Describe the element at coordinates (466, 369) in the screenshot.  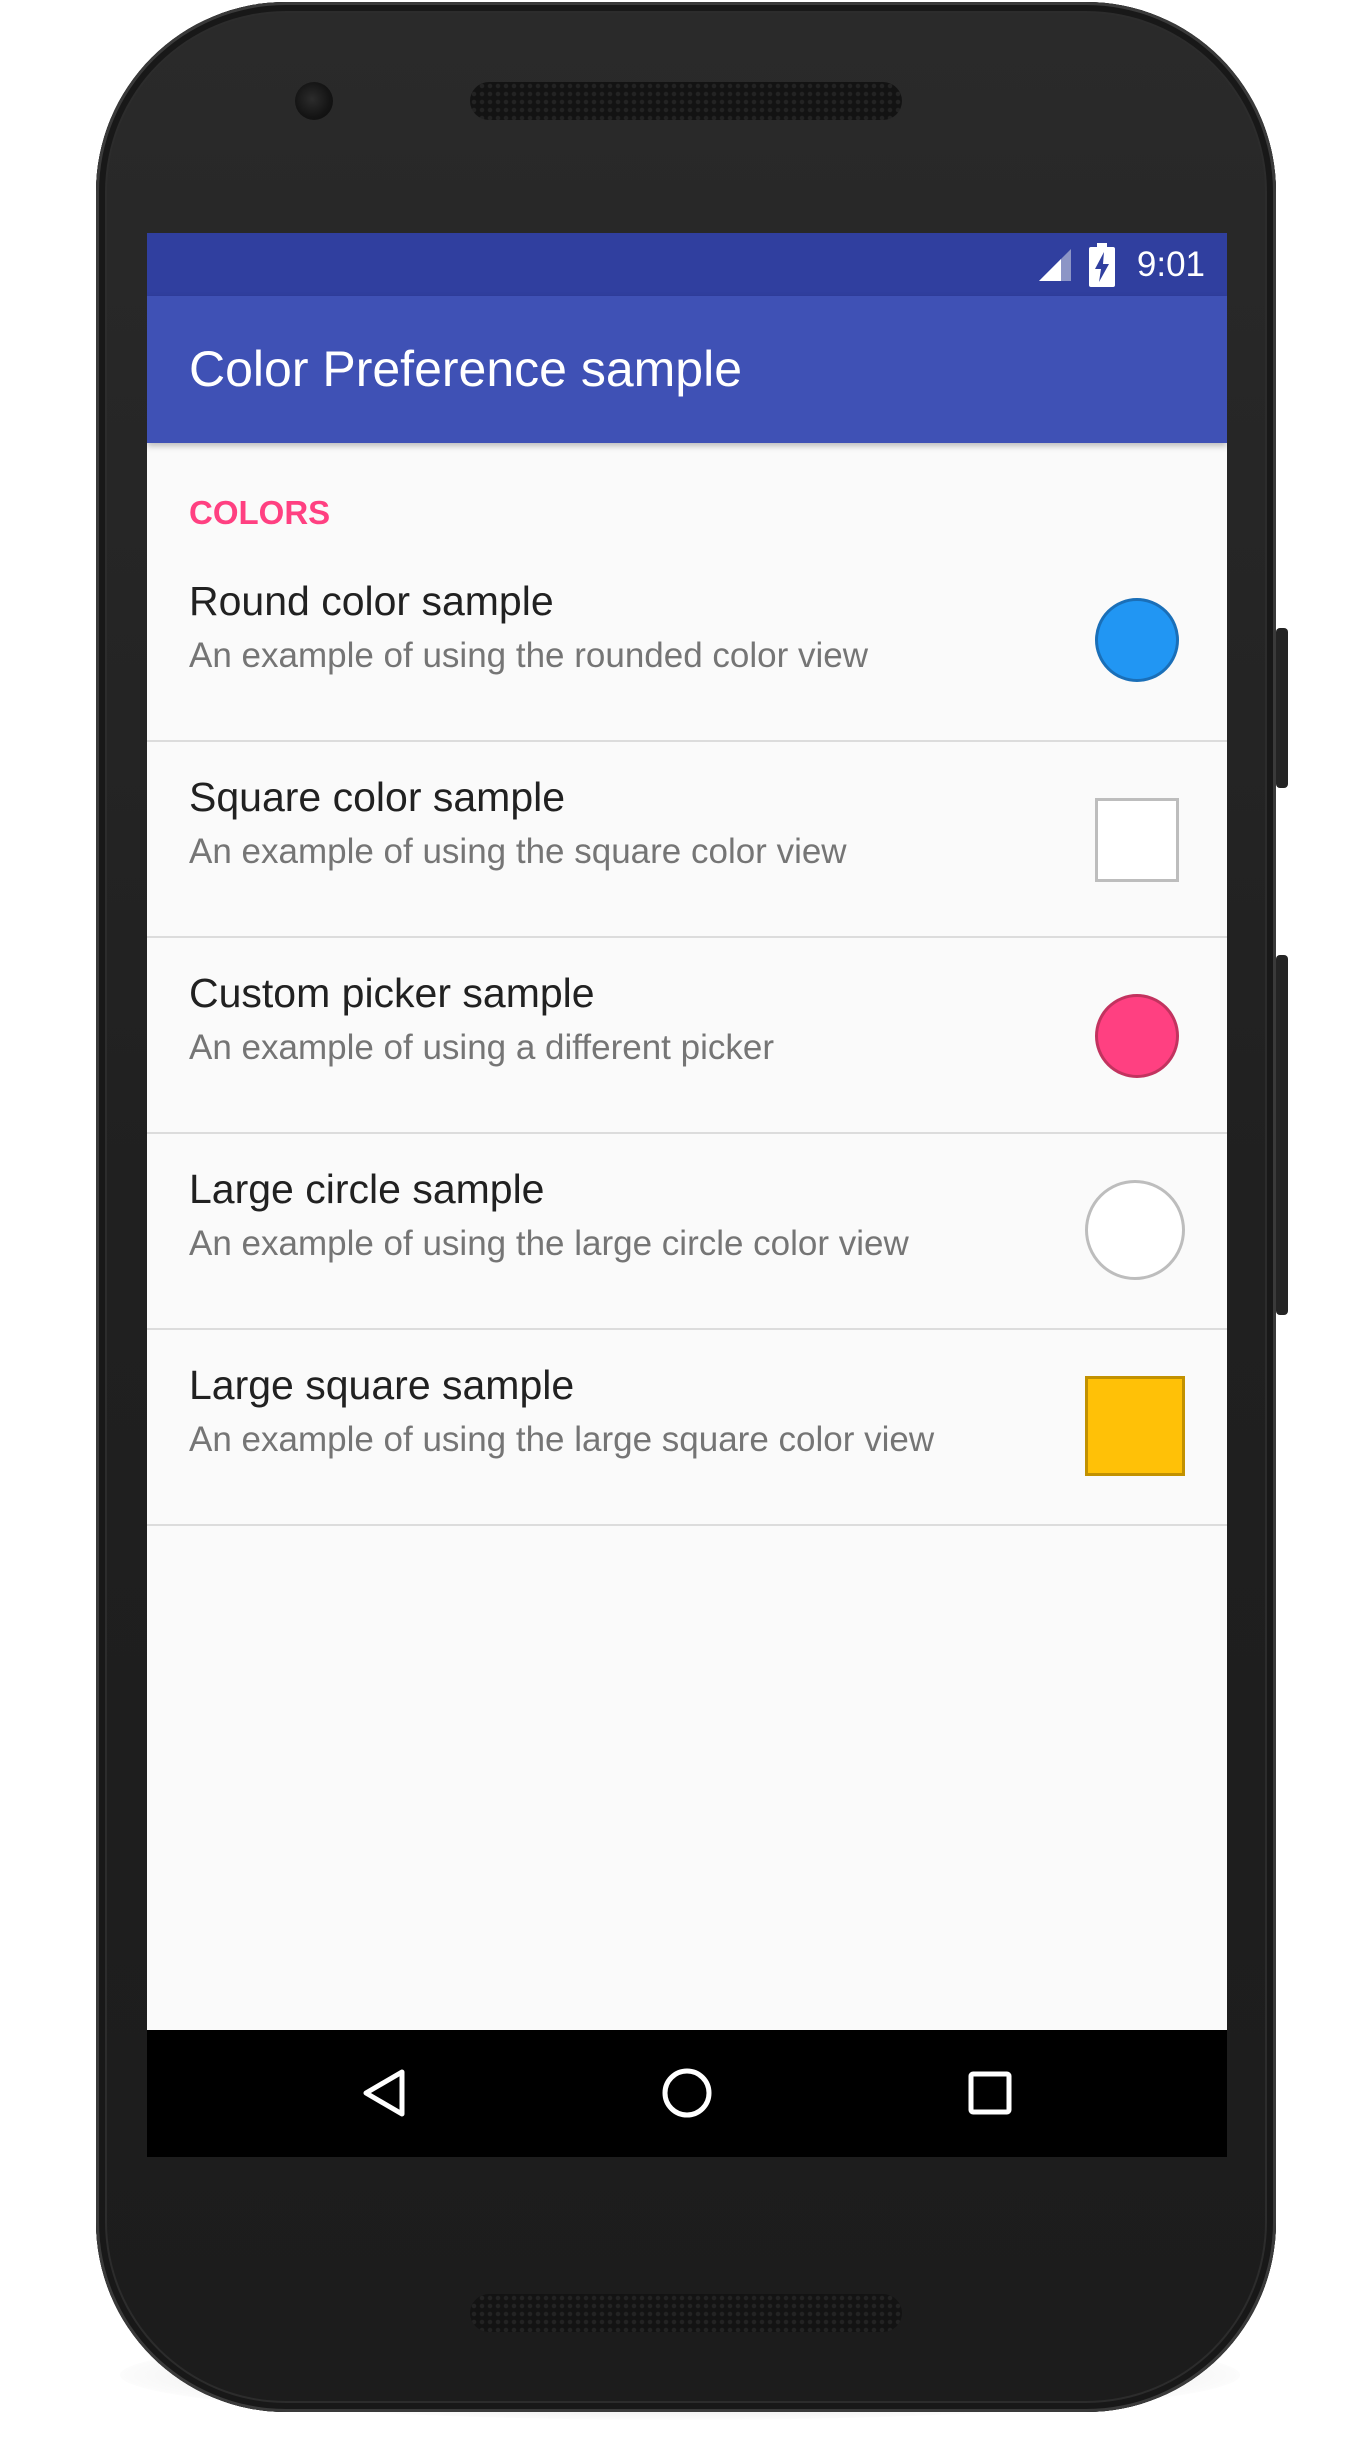
I see `app-title: Color Preference sample` at that location.